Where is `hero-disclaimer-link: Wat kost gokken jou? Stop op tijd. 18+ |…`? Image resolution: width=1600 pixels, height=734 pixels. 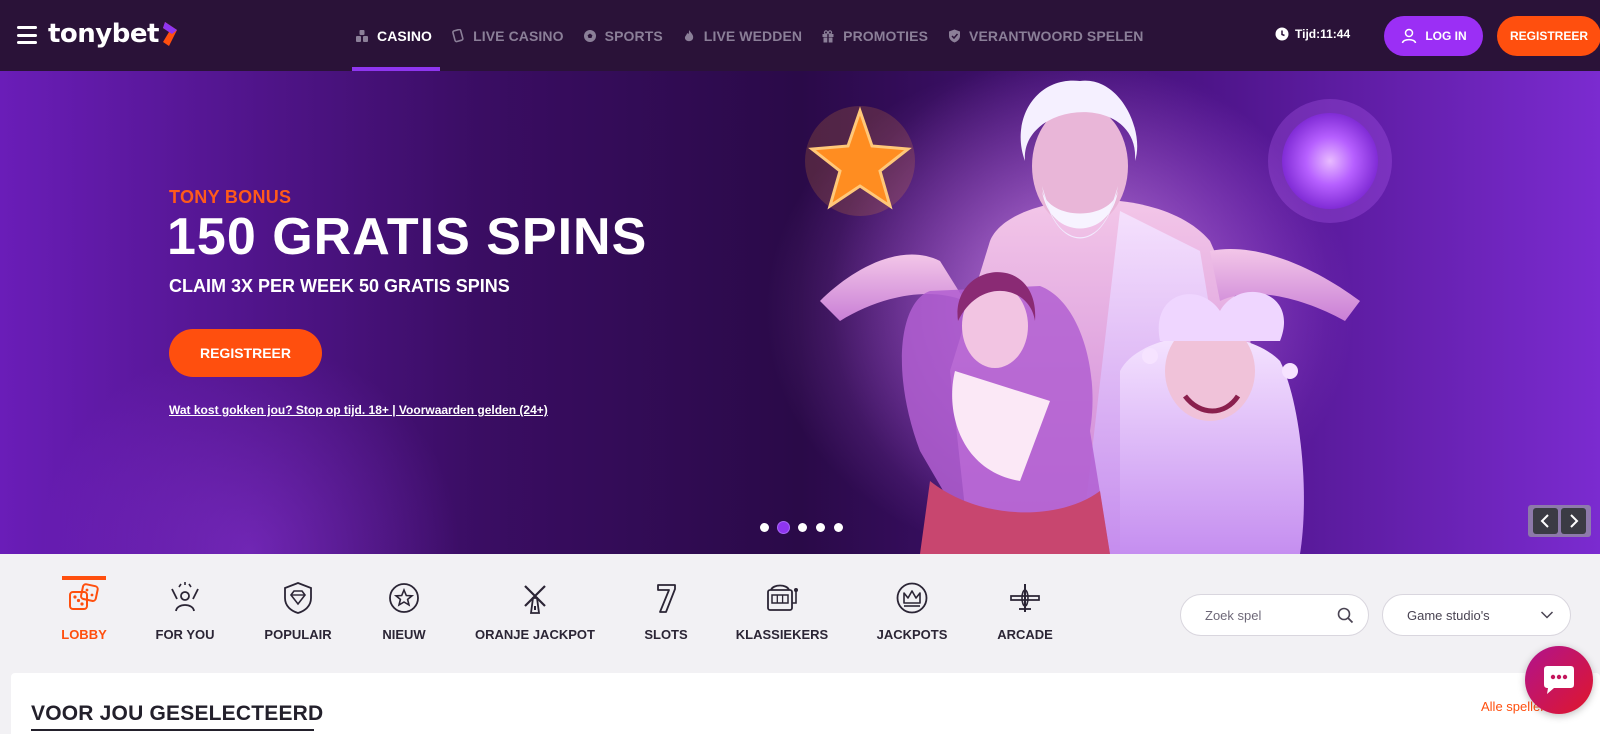
hero-disclaimer-link: Wat kost gokken jou? Stop op tijd. 18+ |… is located at coordinates (358, 410).